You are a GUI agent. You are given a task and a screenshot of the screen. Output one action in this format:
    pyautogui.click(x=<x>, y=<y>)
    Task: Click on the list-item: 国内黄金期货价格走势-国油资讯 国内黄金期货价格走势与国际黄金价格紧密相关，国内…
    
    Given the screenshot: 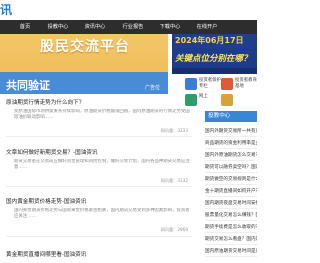 What is the action you would take?
    pyautogui.click(x=100, y=214)
    